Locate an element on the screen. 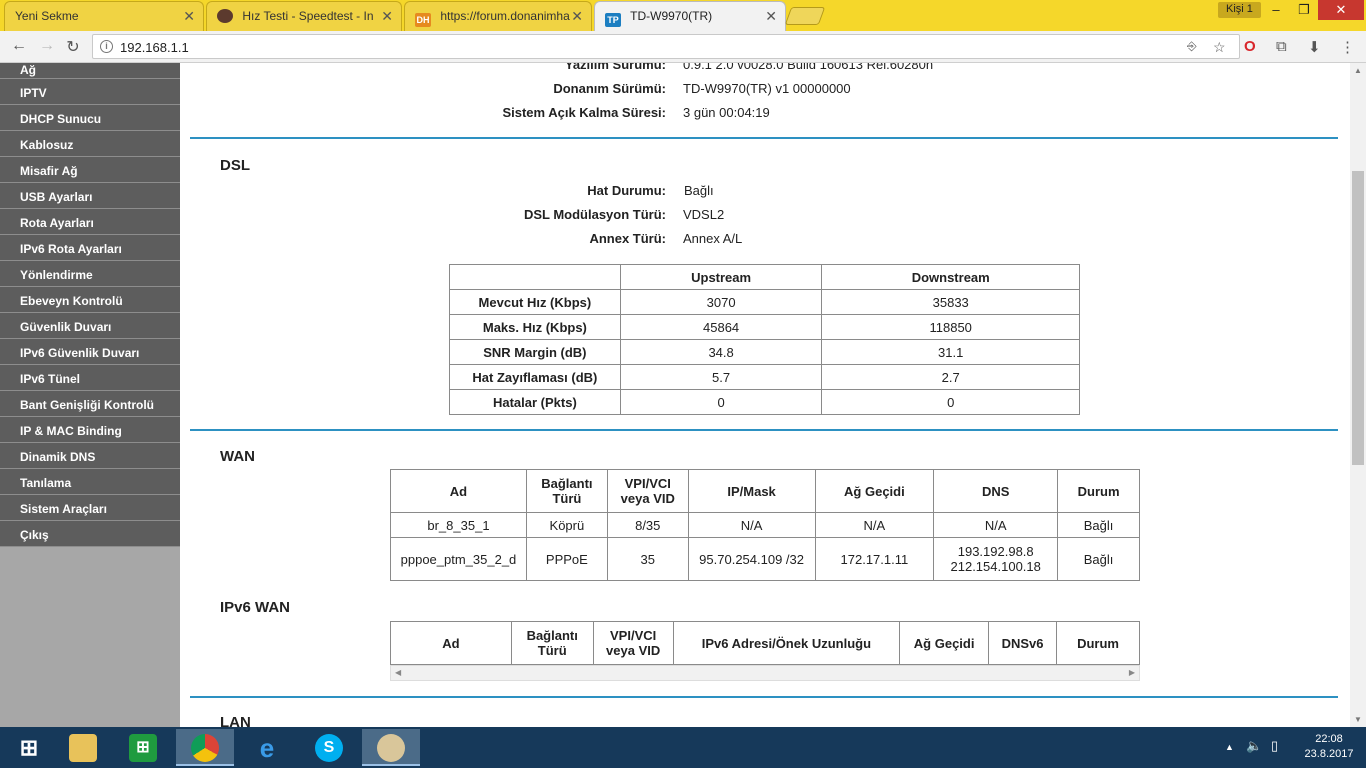 The image size is (1366, 768). sidebar-item-iptv: IPTV is located at coordinates (90, 92).